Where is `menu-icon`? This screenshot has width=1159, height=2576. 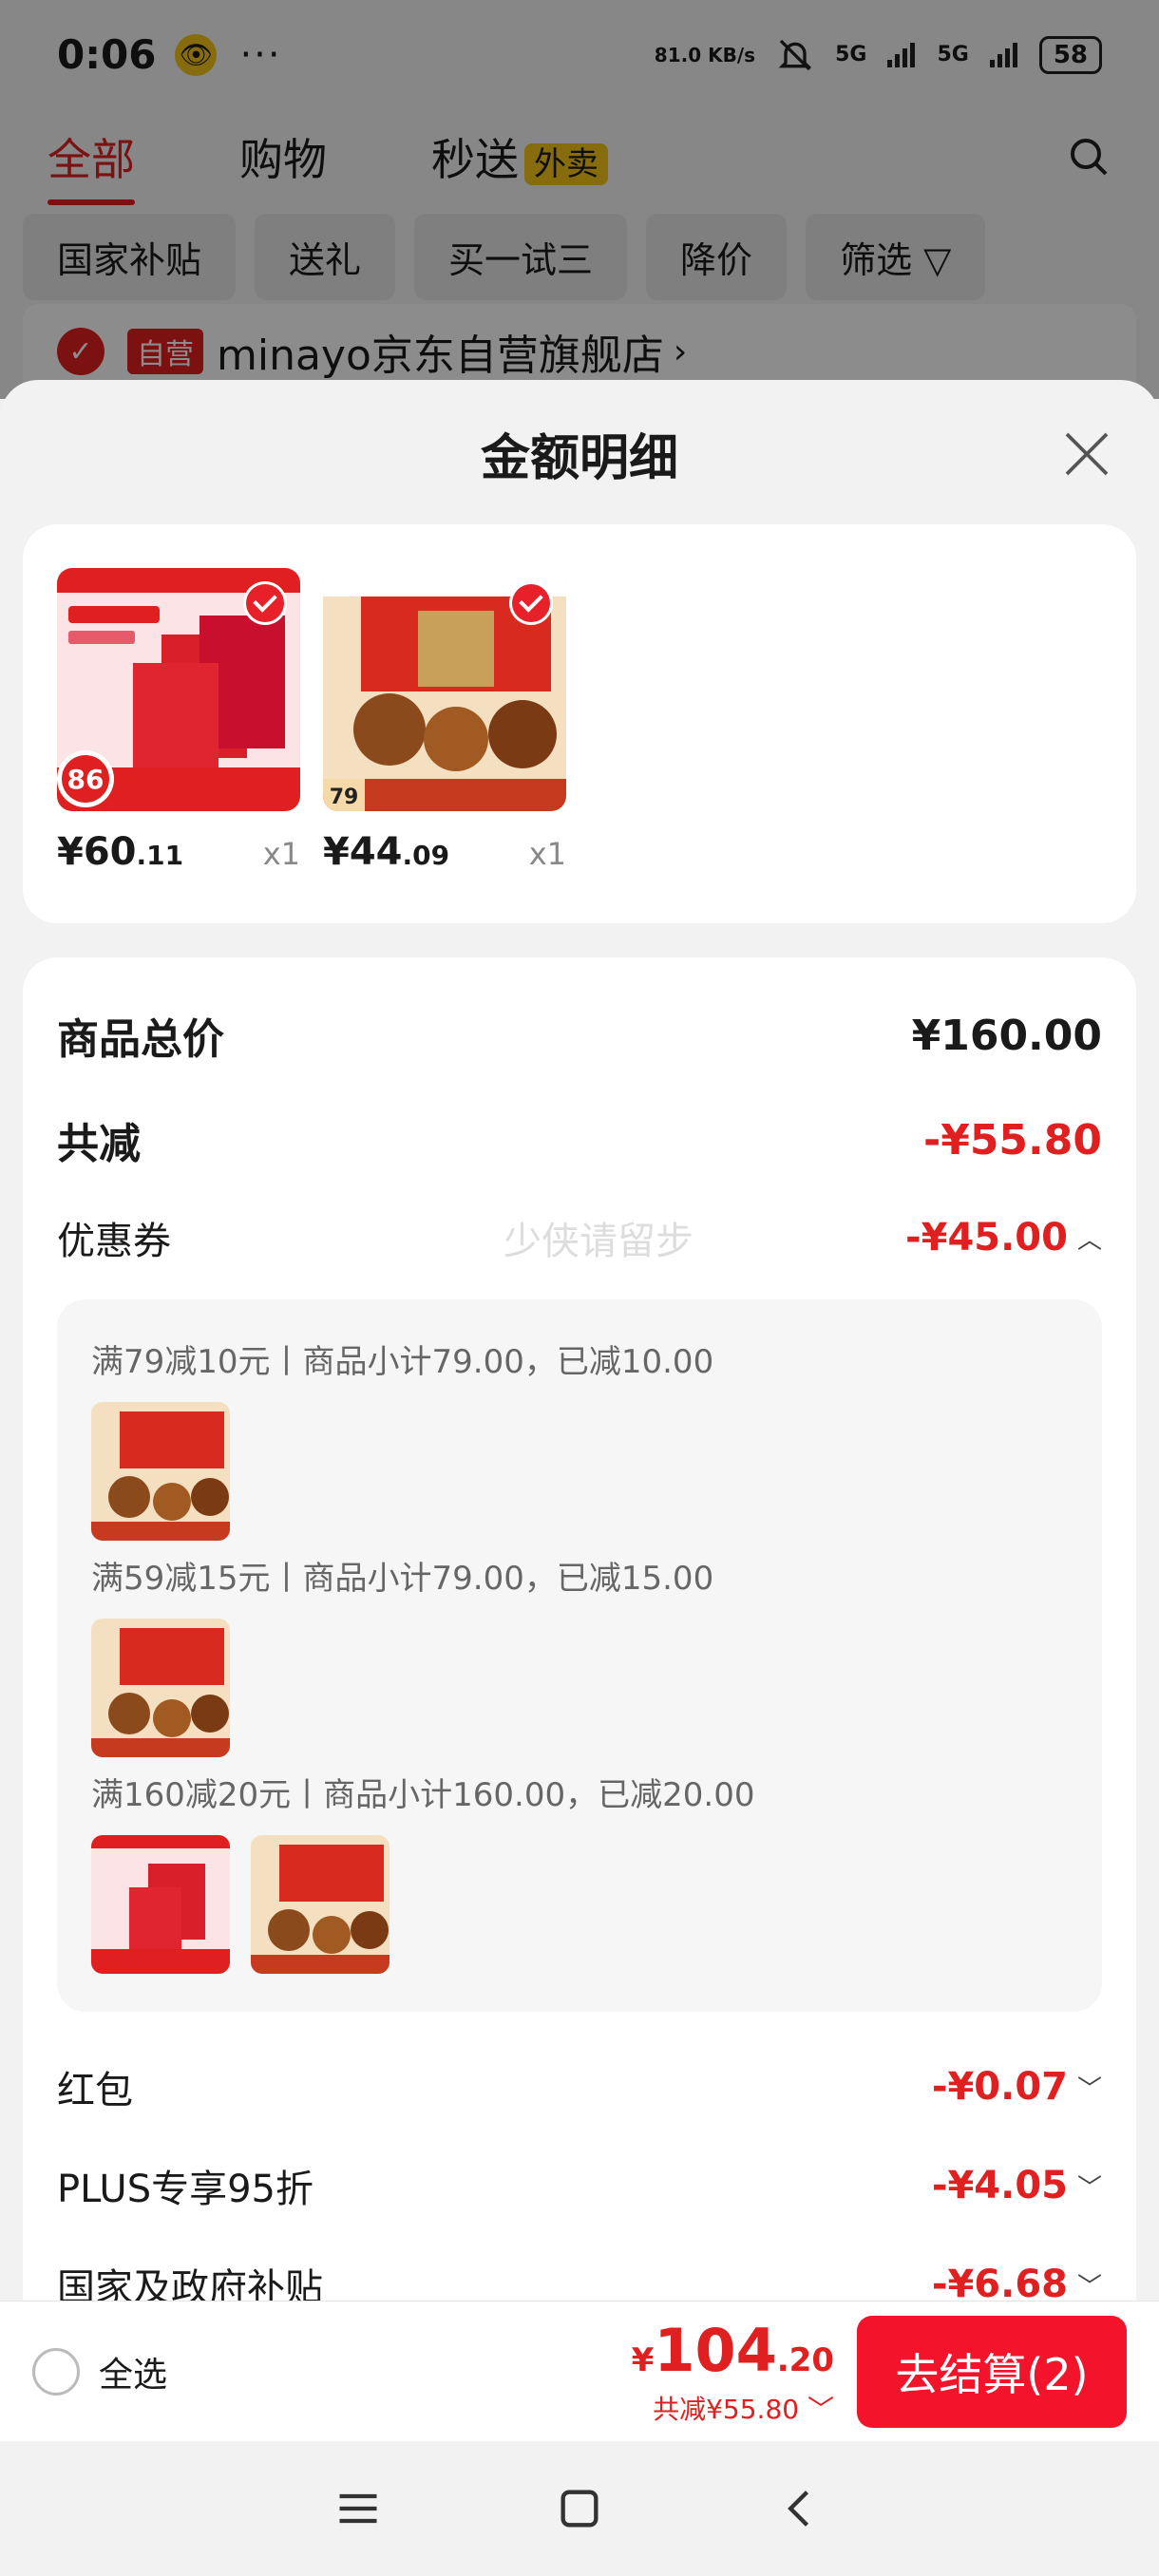
menu-icon is located at coordinates (358, 2508).